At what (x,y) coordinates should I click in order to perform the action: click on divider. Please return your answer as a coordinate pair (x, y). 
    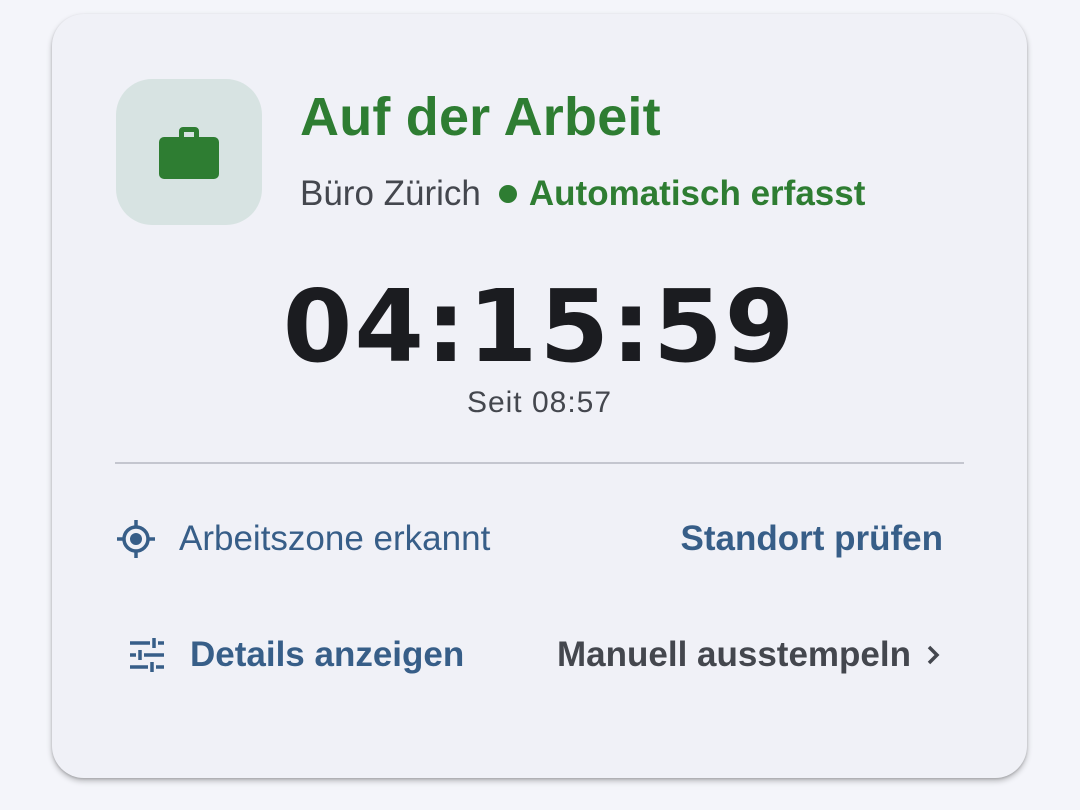
    Looking at the image, I should click on (539, 463).